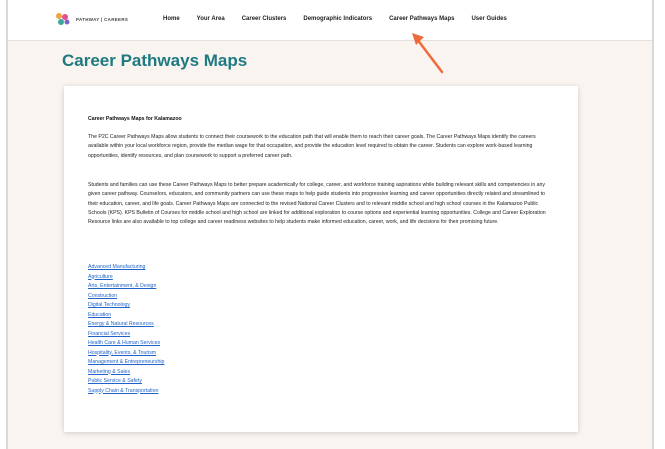 The width and height of the screenshot is (665, 449). Describe the element at coordinates (428, 53) in the screenshot. I see `pointer-arrow-icon` at that location.